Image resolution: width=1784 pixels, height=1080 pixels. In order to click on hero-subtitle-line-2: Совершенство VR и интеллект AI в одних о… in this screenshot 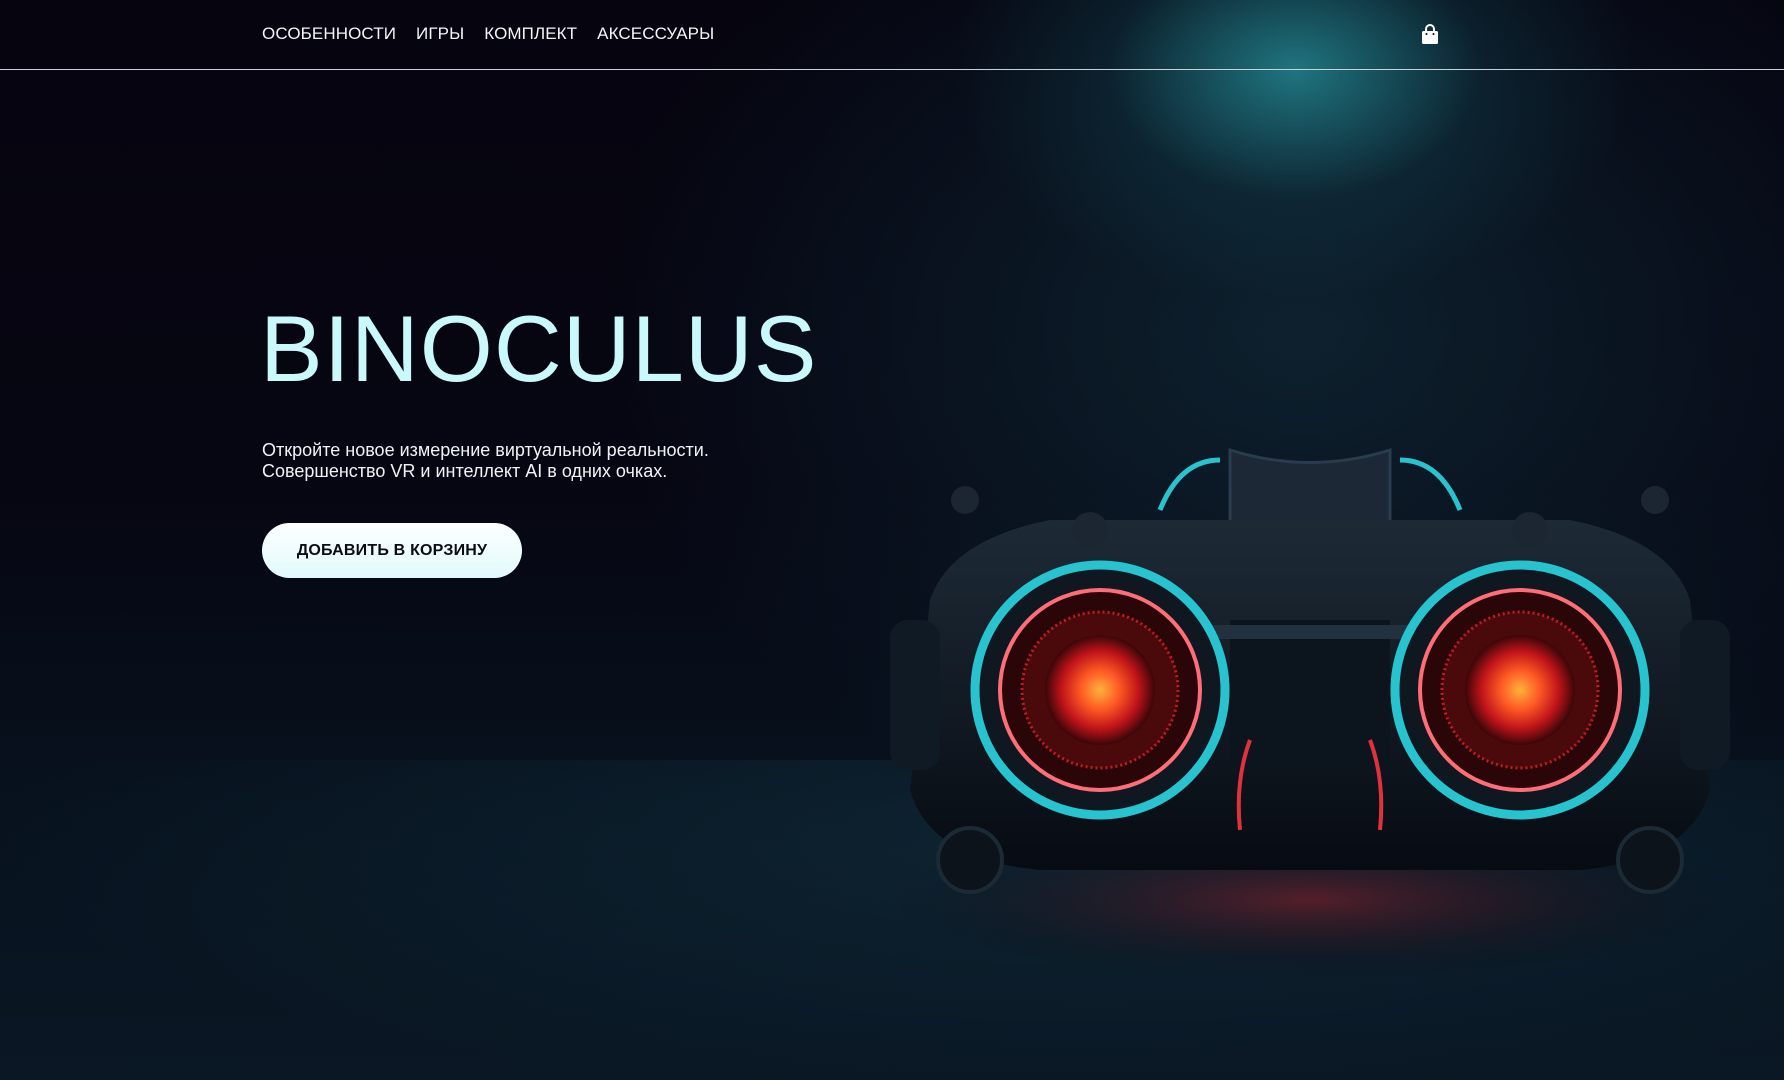, I will do `click(465, 471)`.